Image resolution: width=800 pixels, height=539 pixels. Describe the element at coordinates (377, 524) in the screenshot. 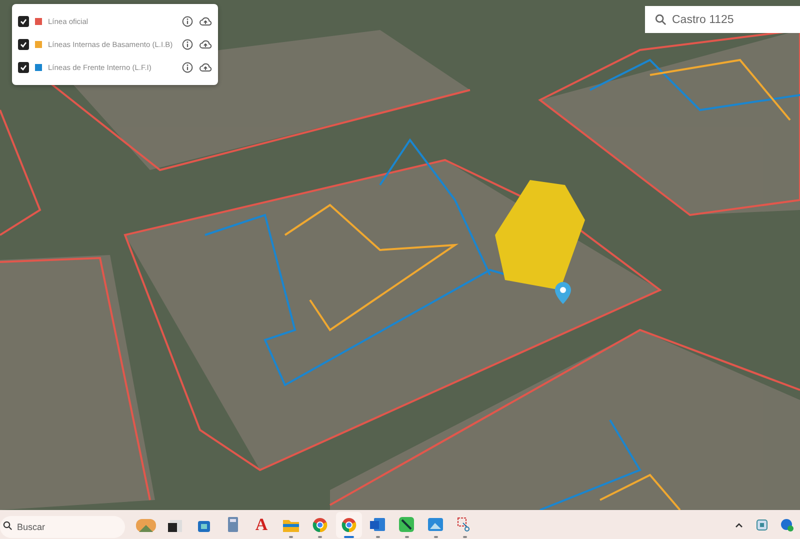

I see `document-icon` at that location.